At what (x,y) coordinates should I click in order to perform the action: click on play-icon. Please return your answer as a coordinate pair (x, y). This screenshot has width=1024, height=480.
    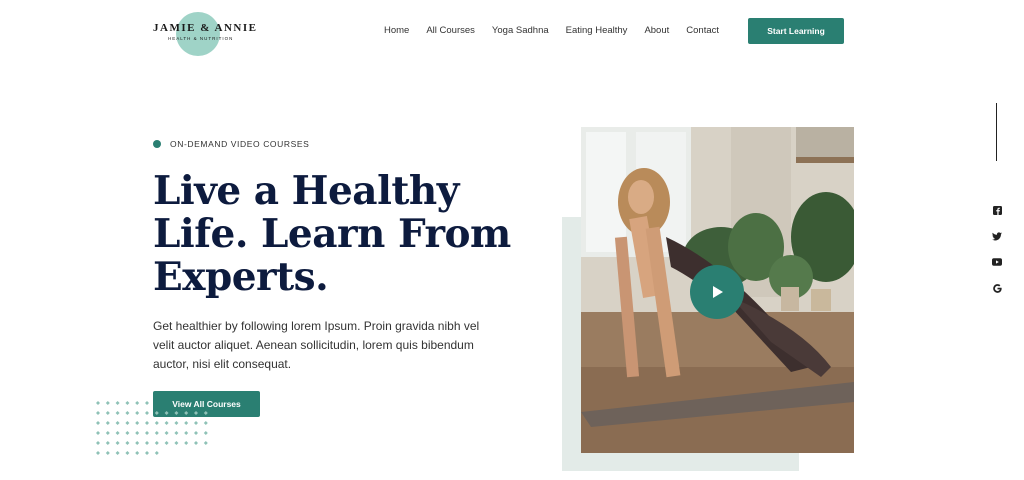
    Looking at the image, I should click on (718, 292).